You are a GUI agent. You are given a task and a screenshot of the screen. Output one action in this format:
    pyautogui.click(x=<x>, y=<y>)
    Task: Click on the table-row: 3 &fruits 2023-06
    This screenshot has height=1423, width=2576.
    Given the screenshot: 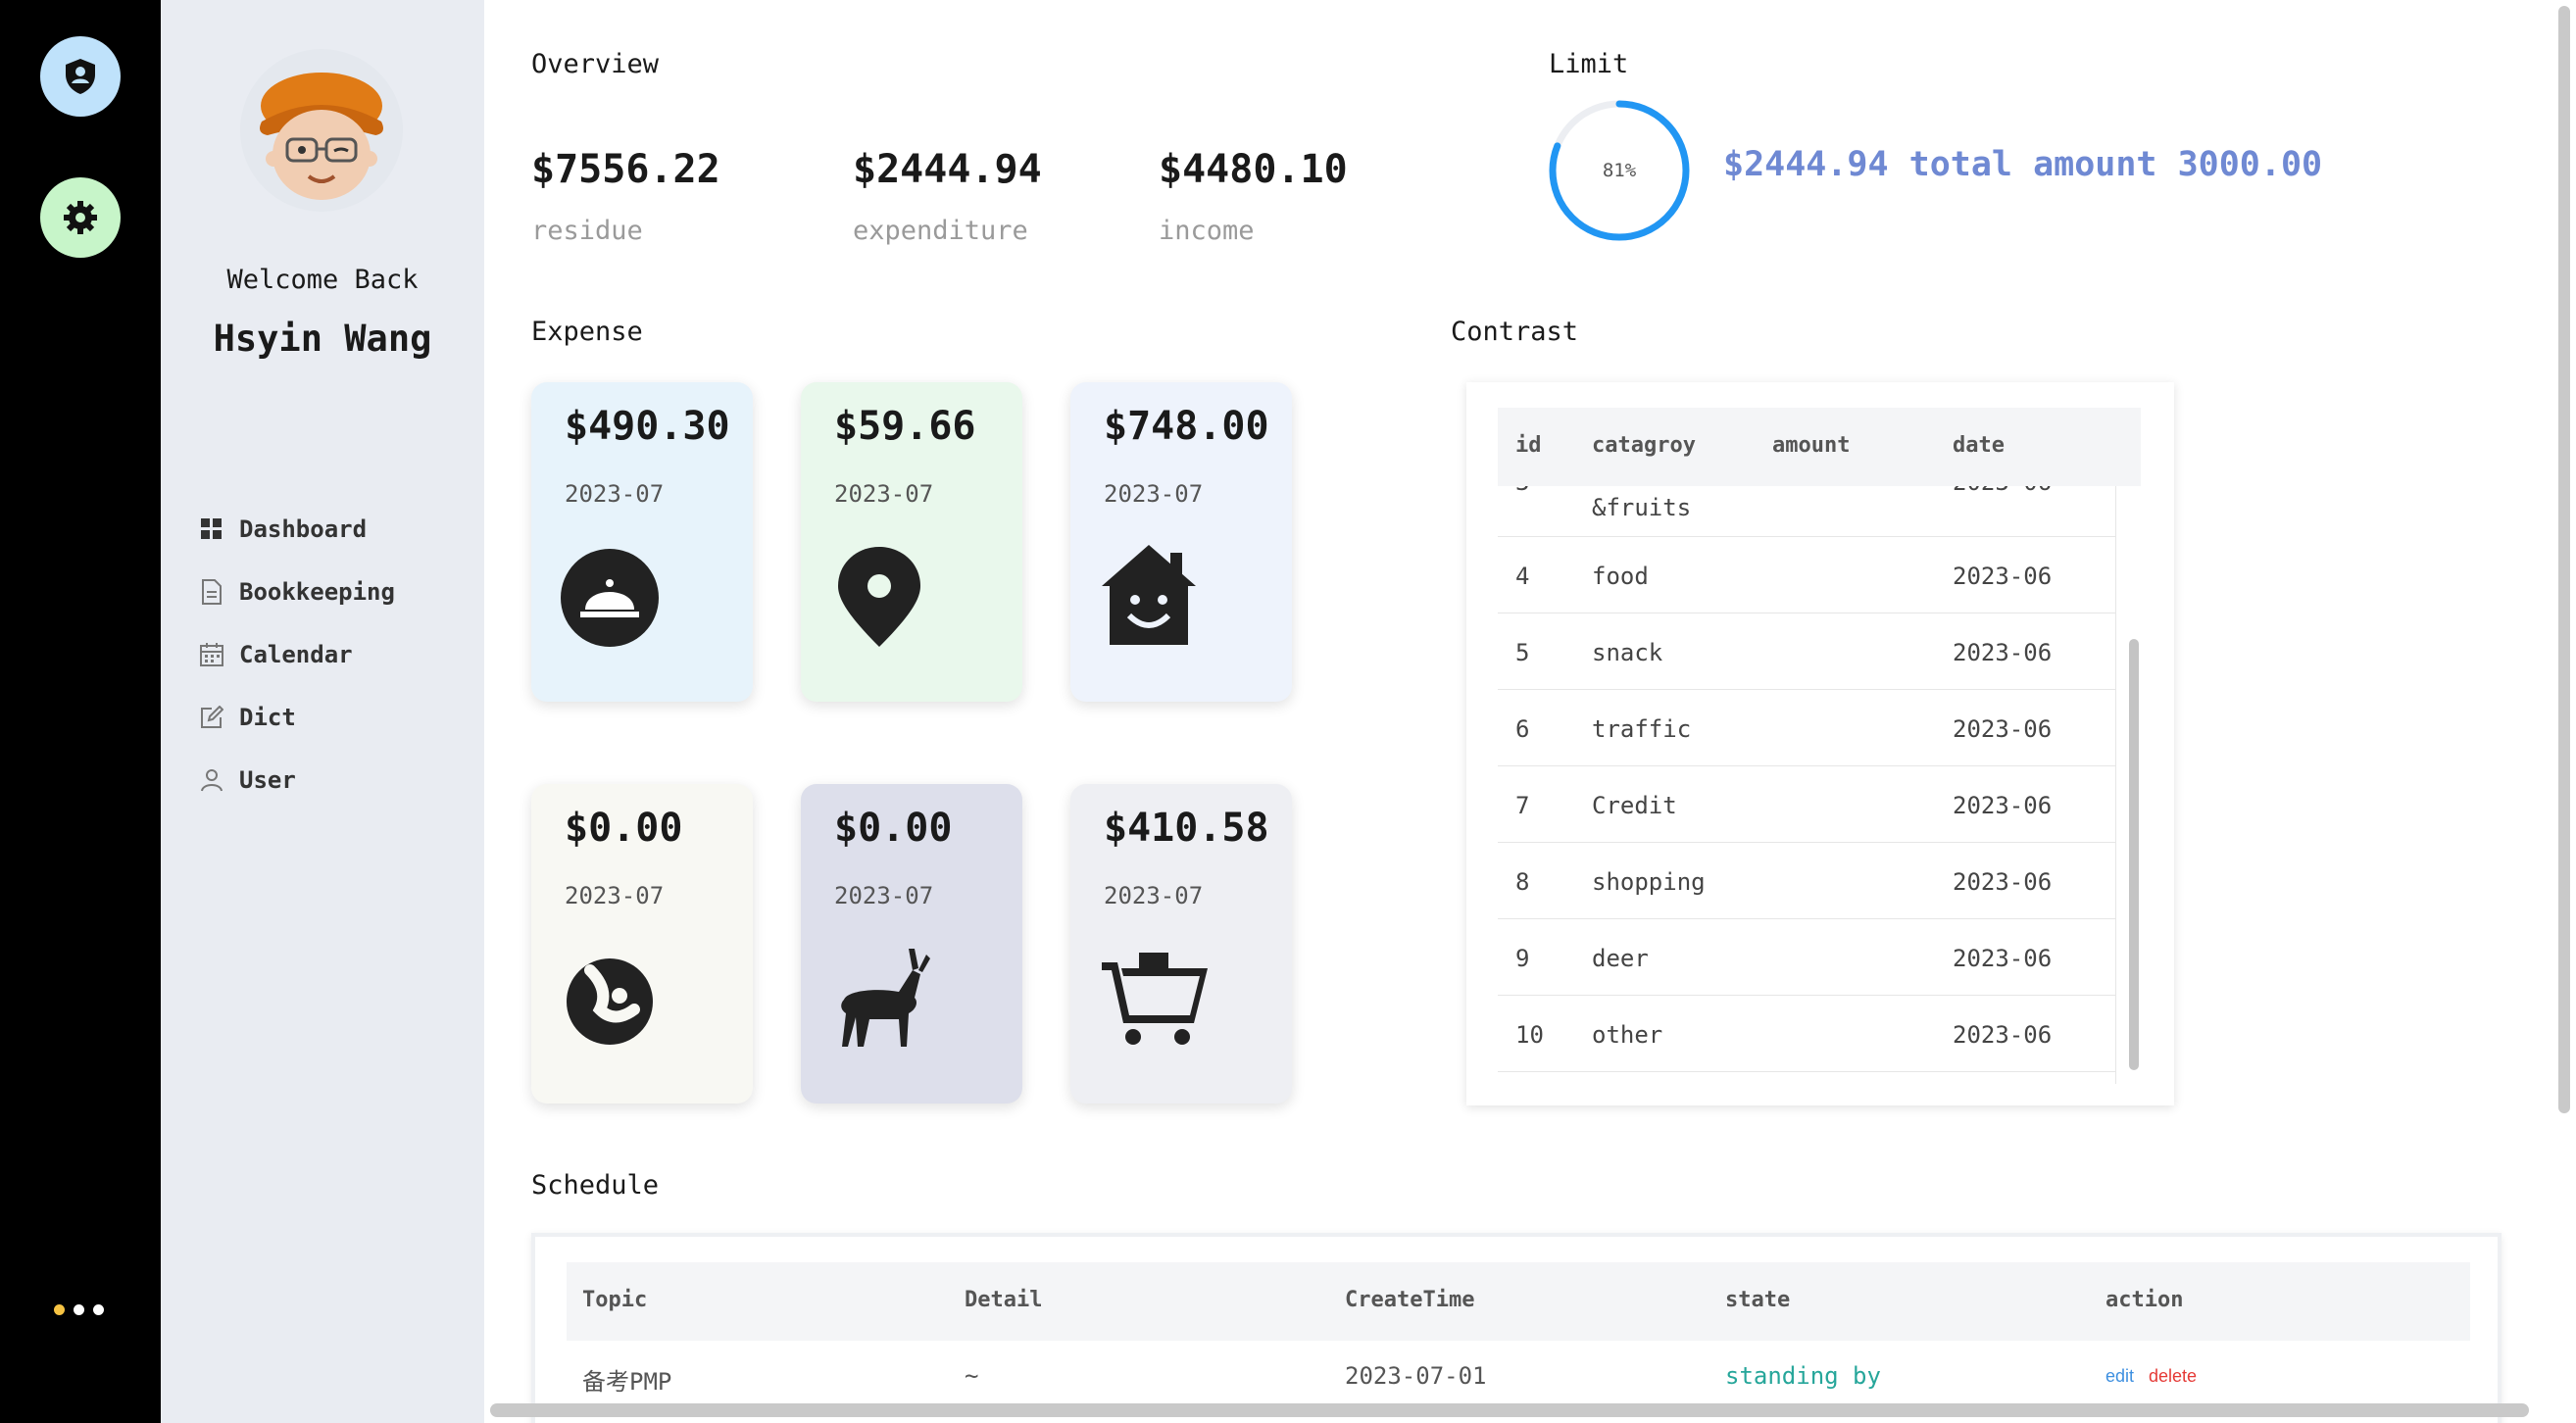 What is the action you would take?
    pyautogui.click(x=1806, y=512)
    